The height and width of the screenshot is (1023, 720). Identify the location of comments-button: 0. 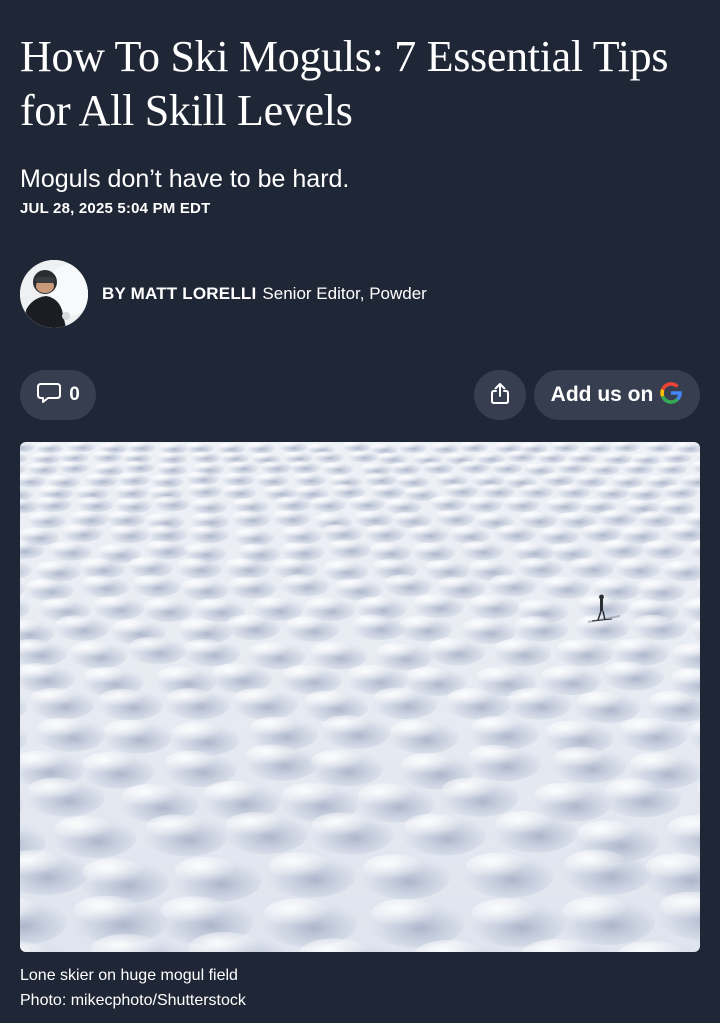
(58, 395).